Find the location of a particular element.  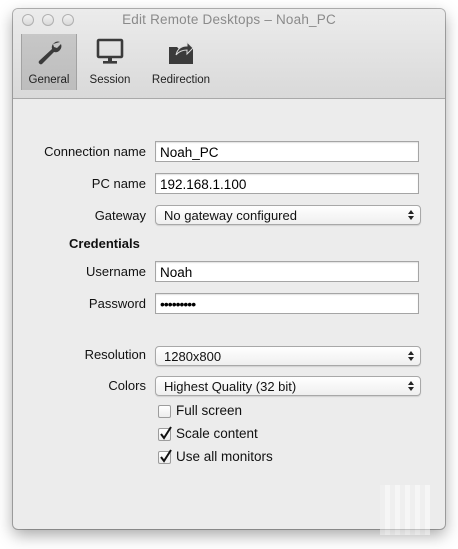

window-title: Edit Remote Desktops – Noah_PC is located at coordinates (229, 19).